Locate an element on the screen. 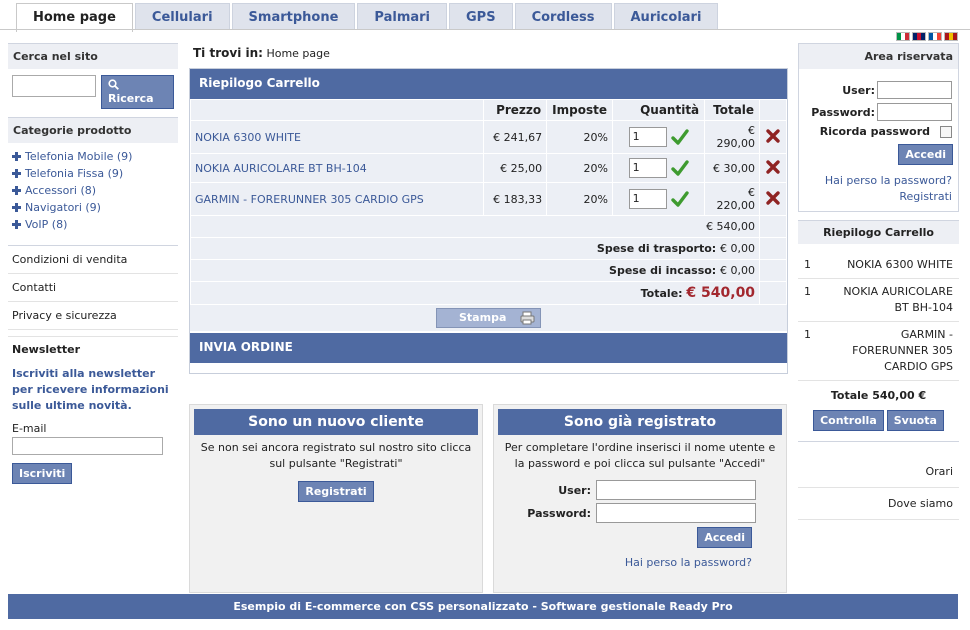 Image resolution: width=970 pixels, height=630 pixels. cart-title: Riepilogo Carrello is located at coordinates (488, 84).